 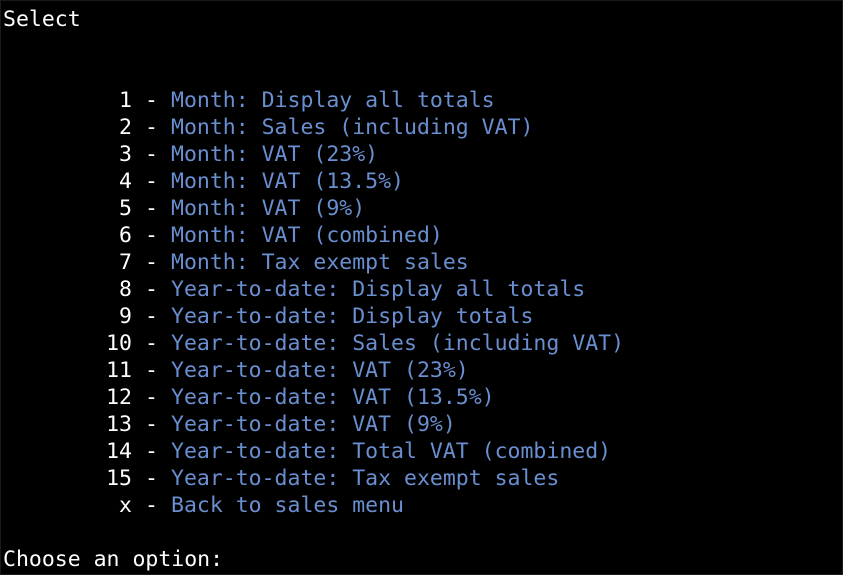 I want to click on menu-item-4: 4- Month: VAT (13.5%), so click(x=422, y=167).